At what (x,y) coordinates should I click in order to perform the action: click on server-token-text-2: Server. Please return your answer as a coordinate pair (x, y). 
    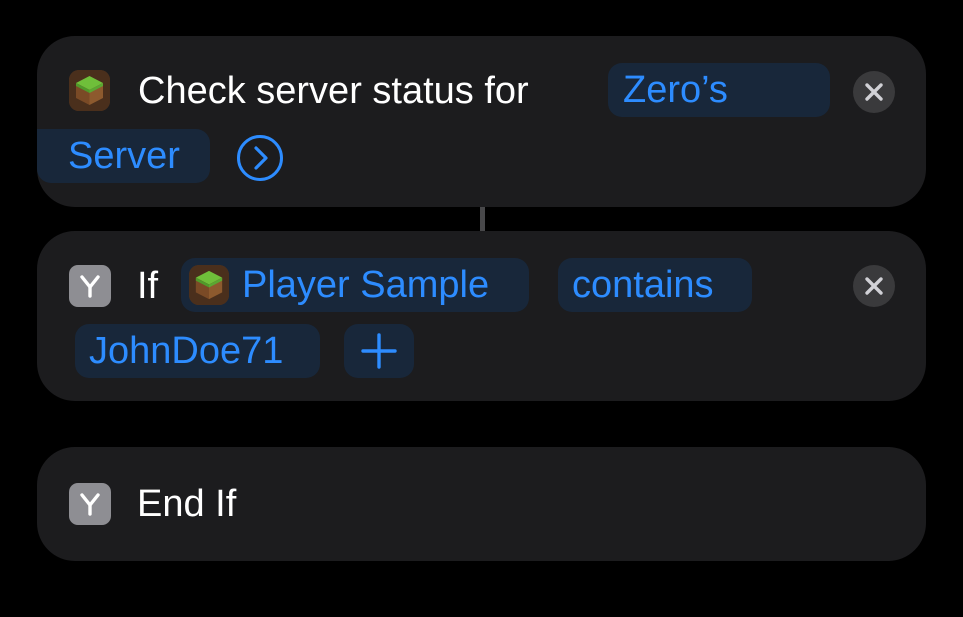
    Looking at the image, I should click on (124, 156).